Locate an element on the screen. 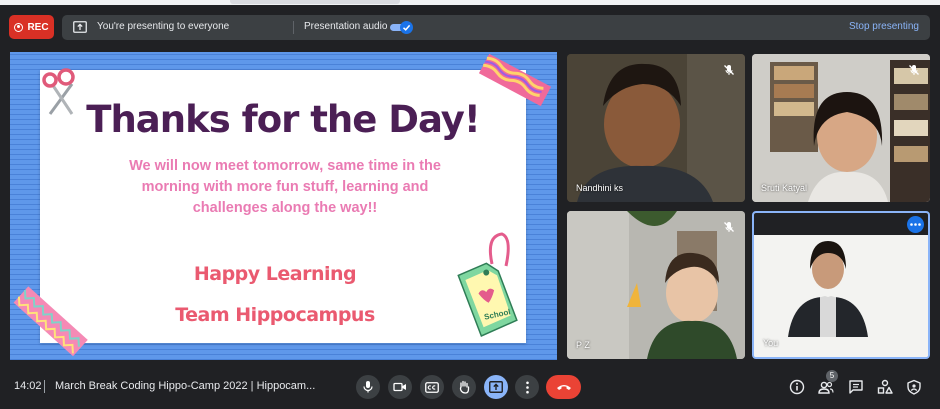 The width and height of the screenshot is (940, 409). activities-icon is located at coordinates (885, 387).